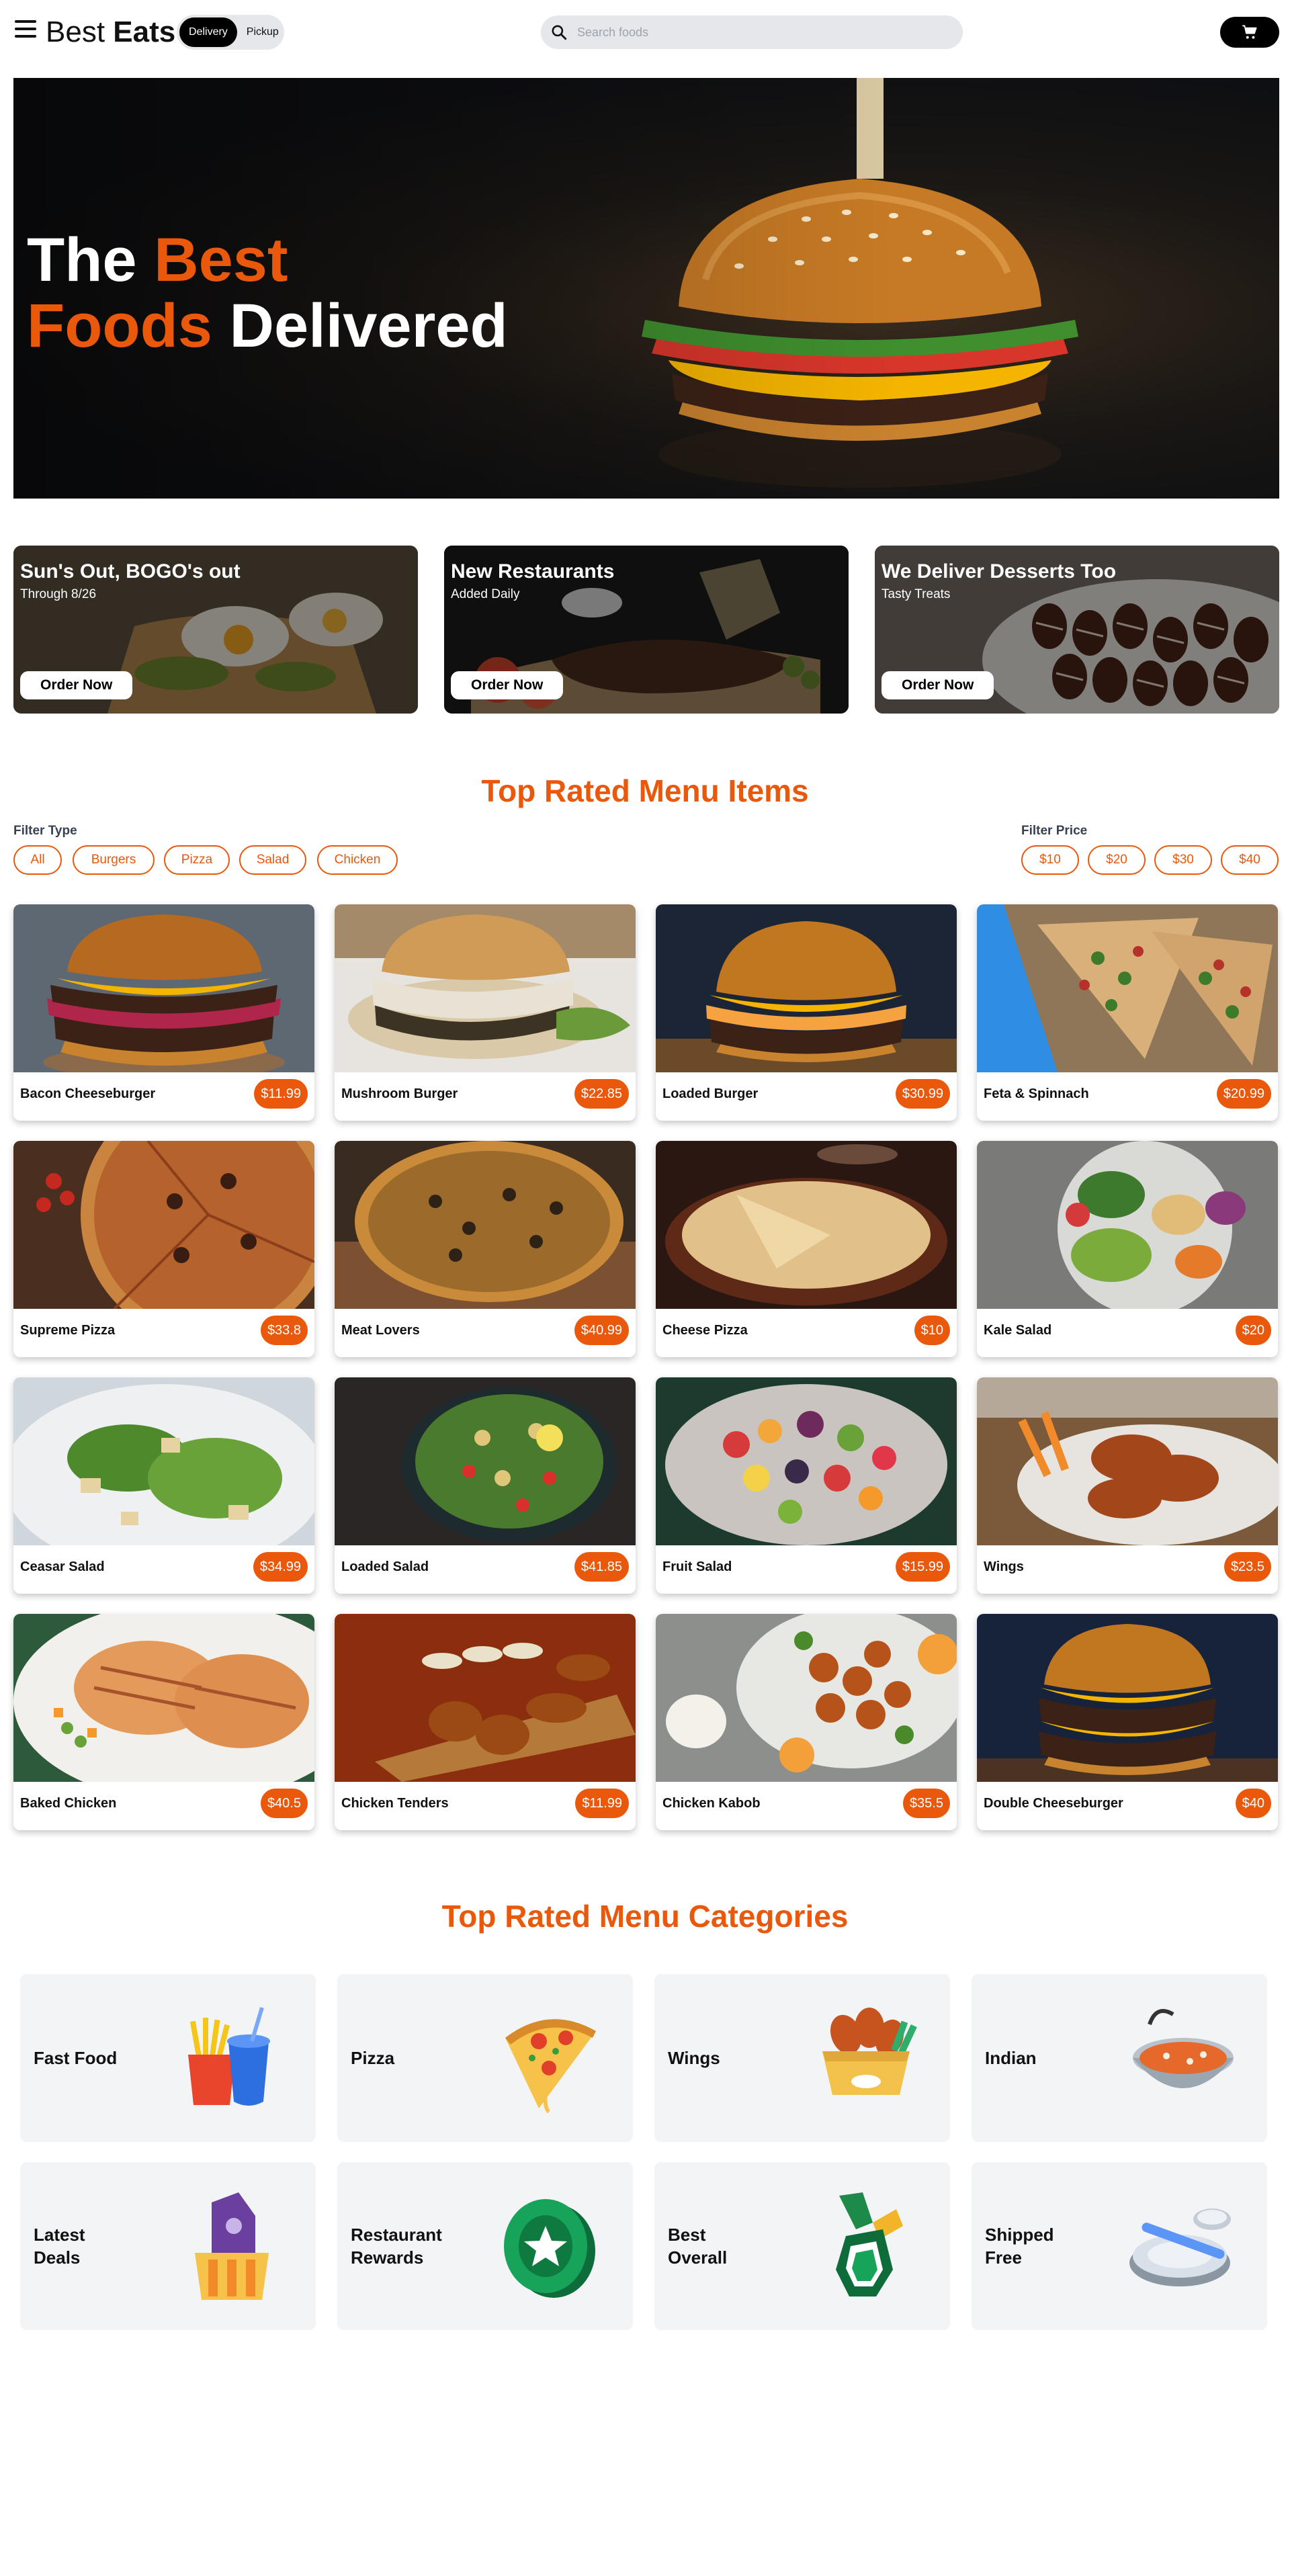 The image size is (1290, 2576). I want to click on filter-price-20: $20, so click(1117, 860).